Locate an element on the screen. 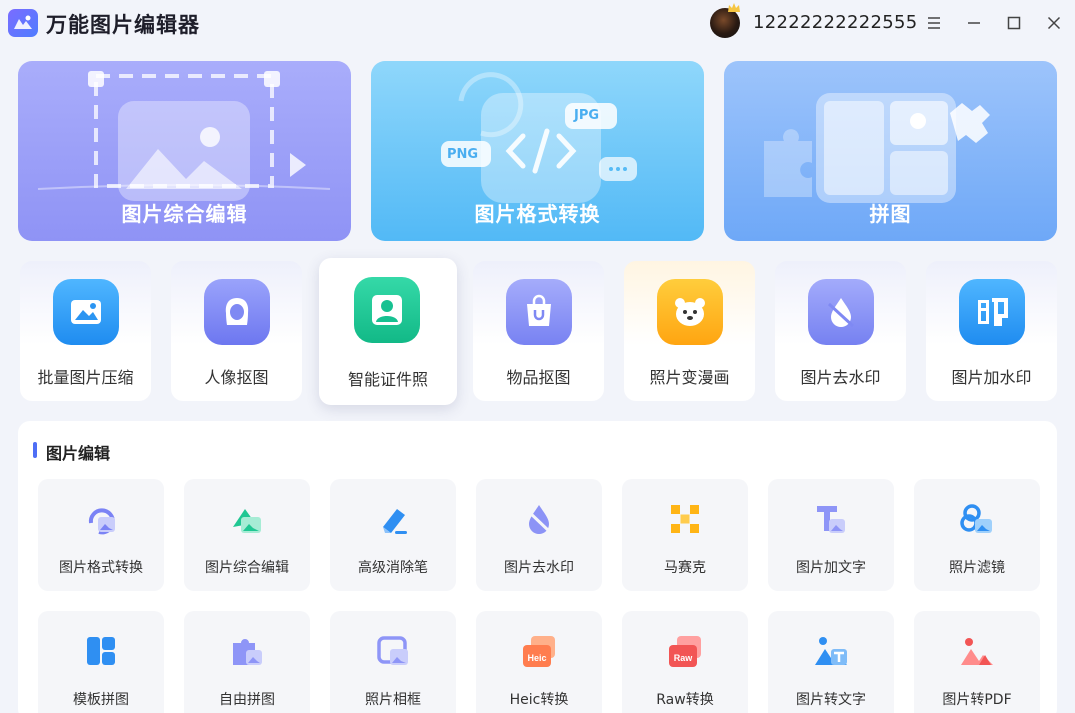  id-photo-icon is located at coordinates (387, 310).